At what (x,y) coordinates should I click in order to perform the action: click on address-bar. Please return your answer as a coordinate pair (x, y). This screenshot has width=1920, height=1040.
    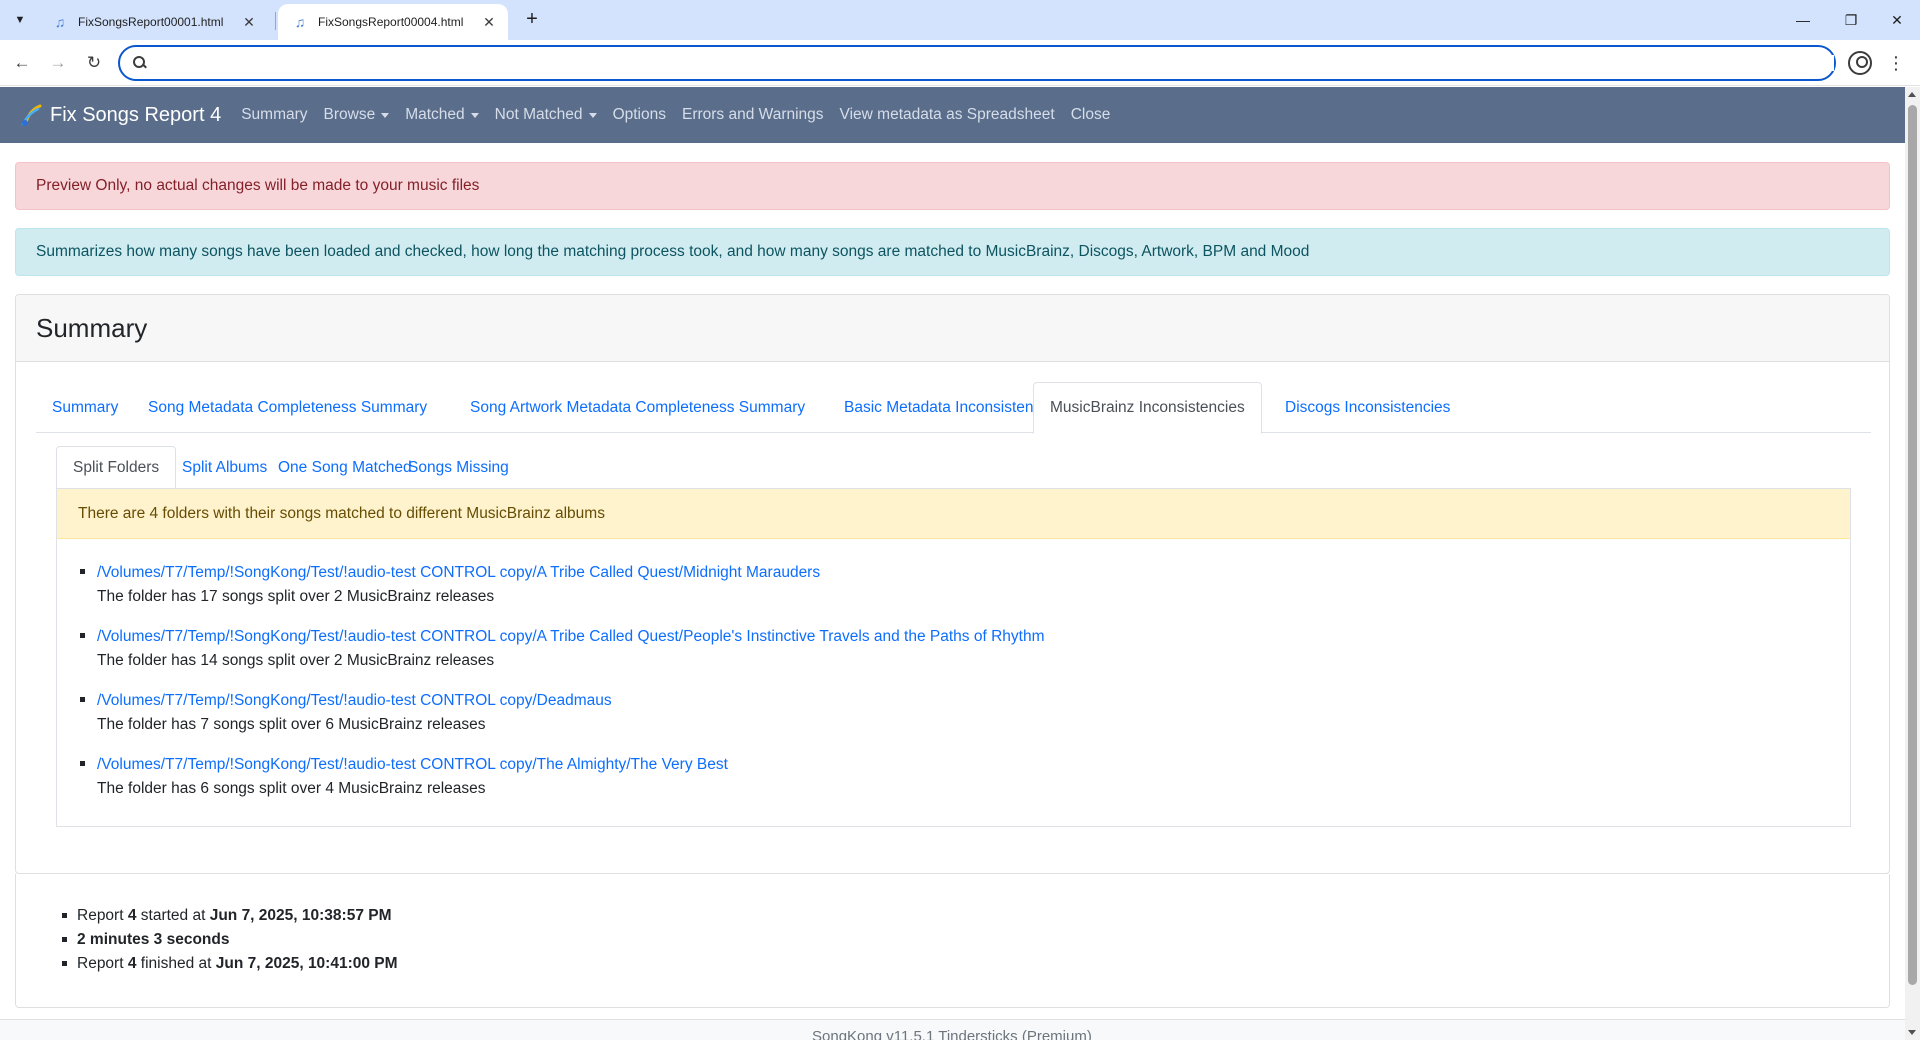
    Looking at the image, I should click on (977, 63).